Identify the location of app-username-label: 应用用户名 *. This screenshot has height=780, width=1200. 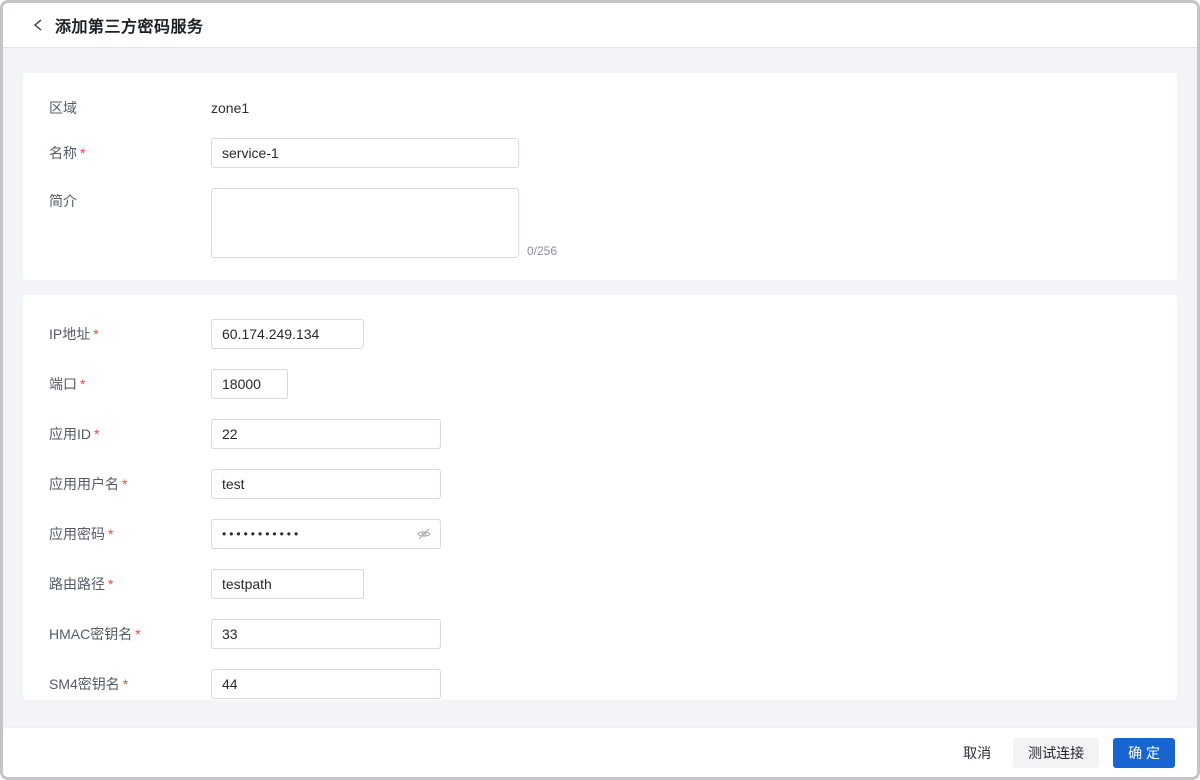
(88, 484).